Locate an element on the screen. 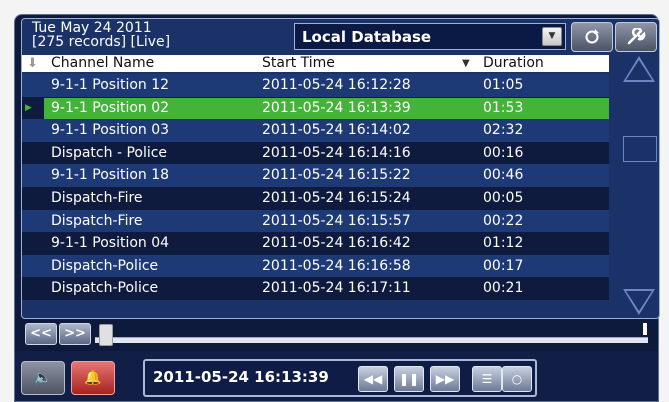 This screenshot has height=402, width=669. cell-channel: Dispatch - Police is located at coordinates (109, 152).